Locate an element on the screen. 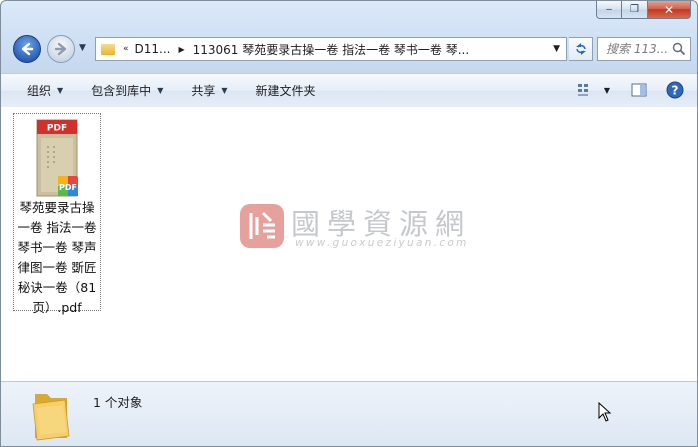 The width and height of the screenshot is (698, 447). item-count: 1 个对象 is located at coordinates (118, 402).